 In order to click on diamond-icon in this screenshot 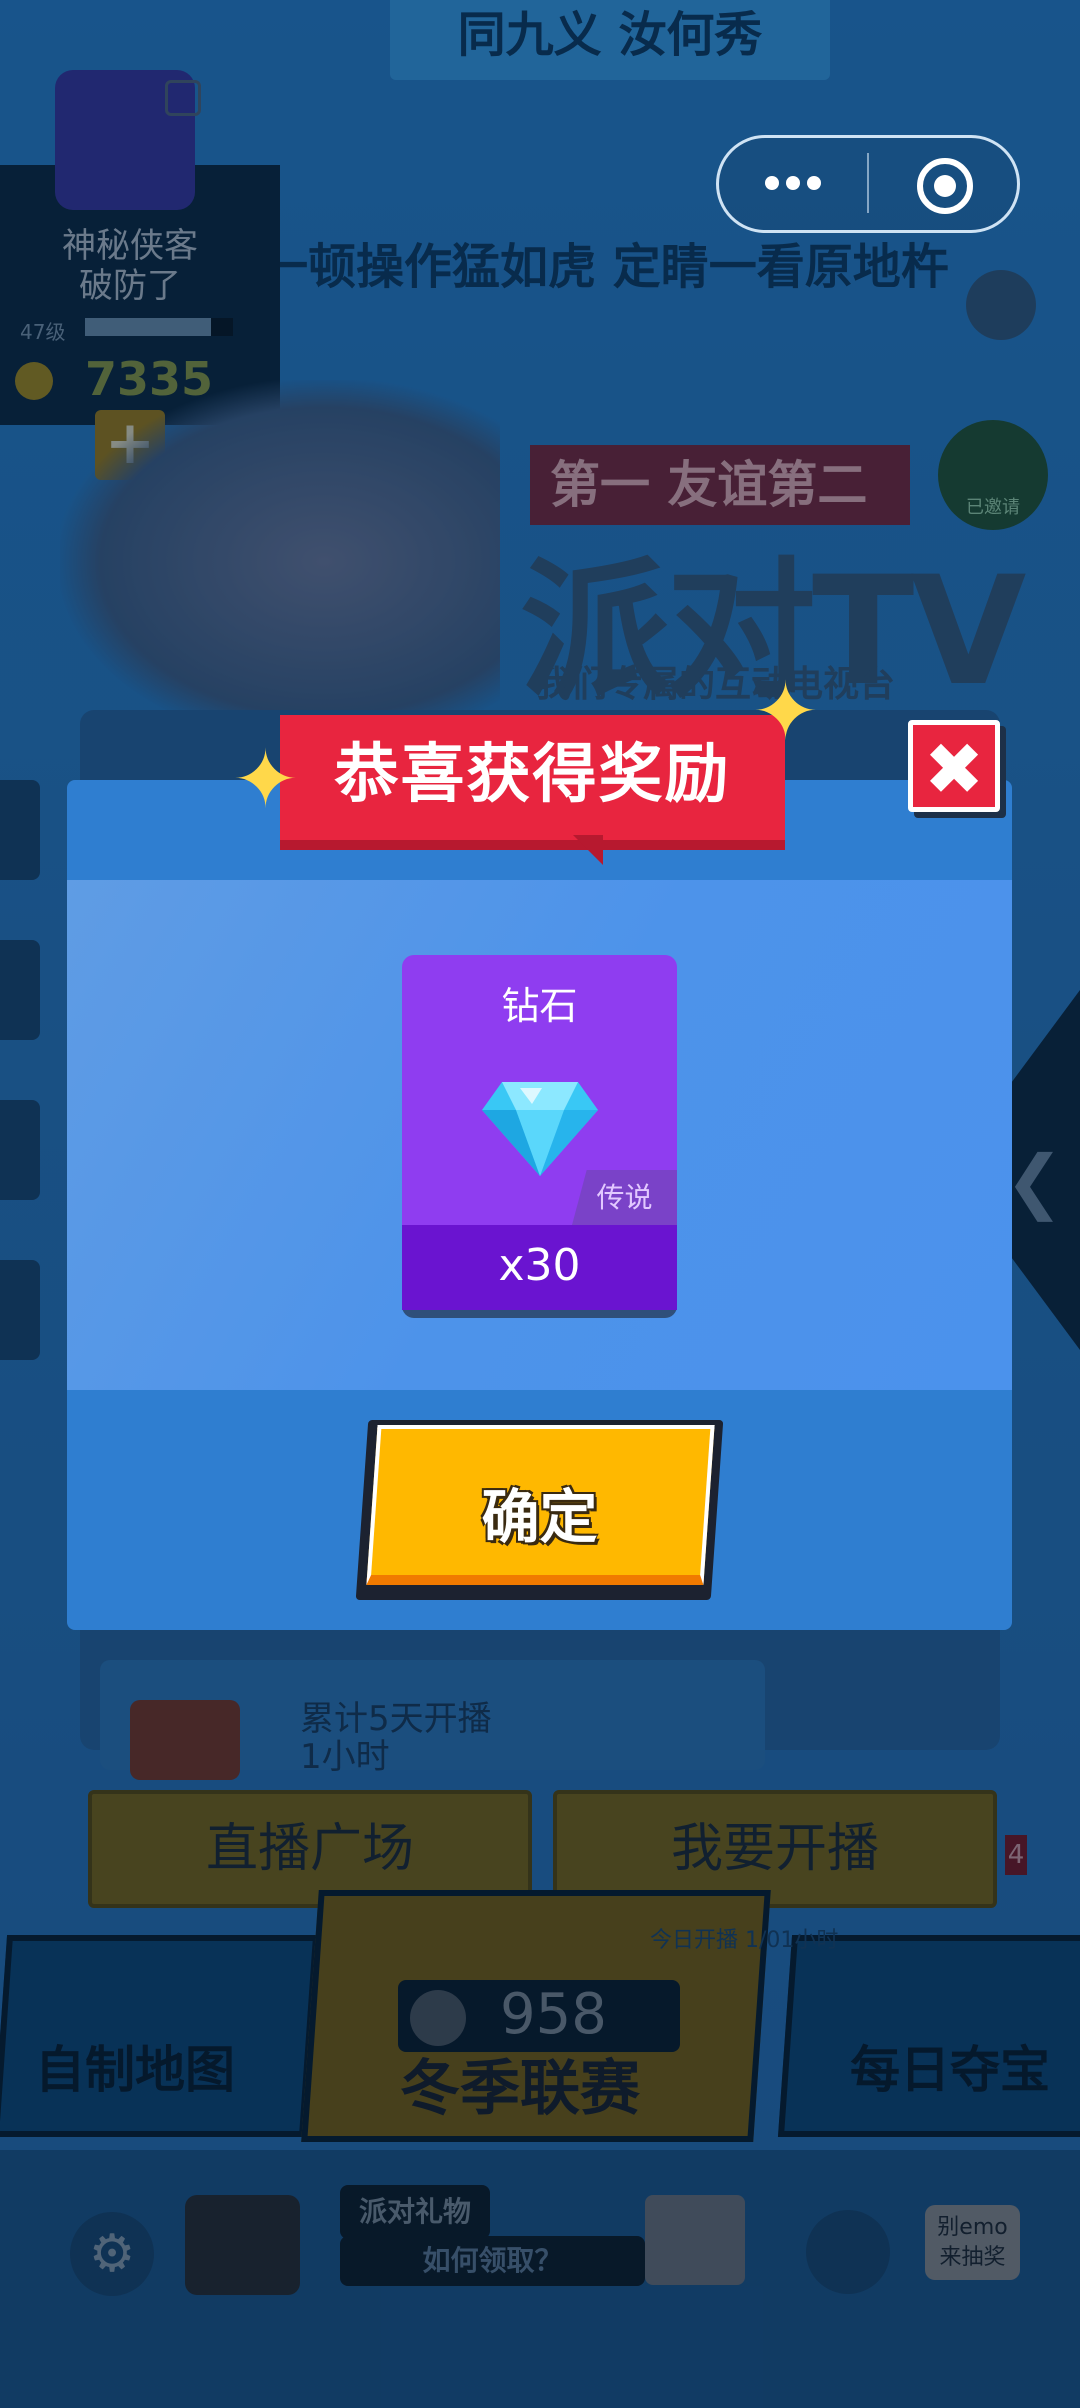, I will do `click(540, 1127)`.